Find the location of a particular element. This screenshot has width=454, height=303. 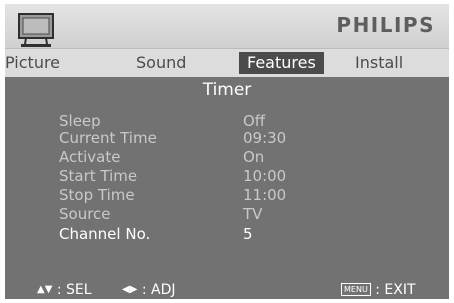

menu-item-value: TV is located at coordinates (253, 214).